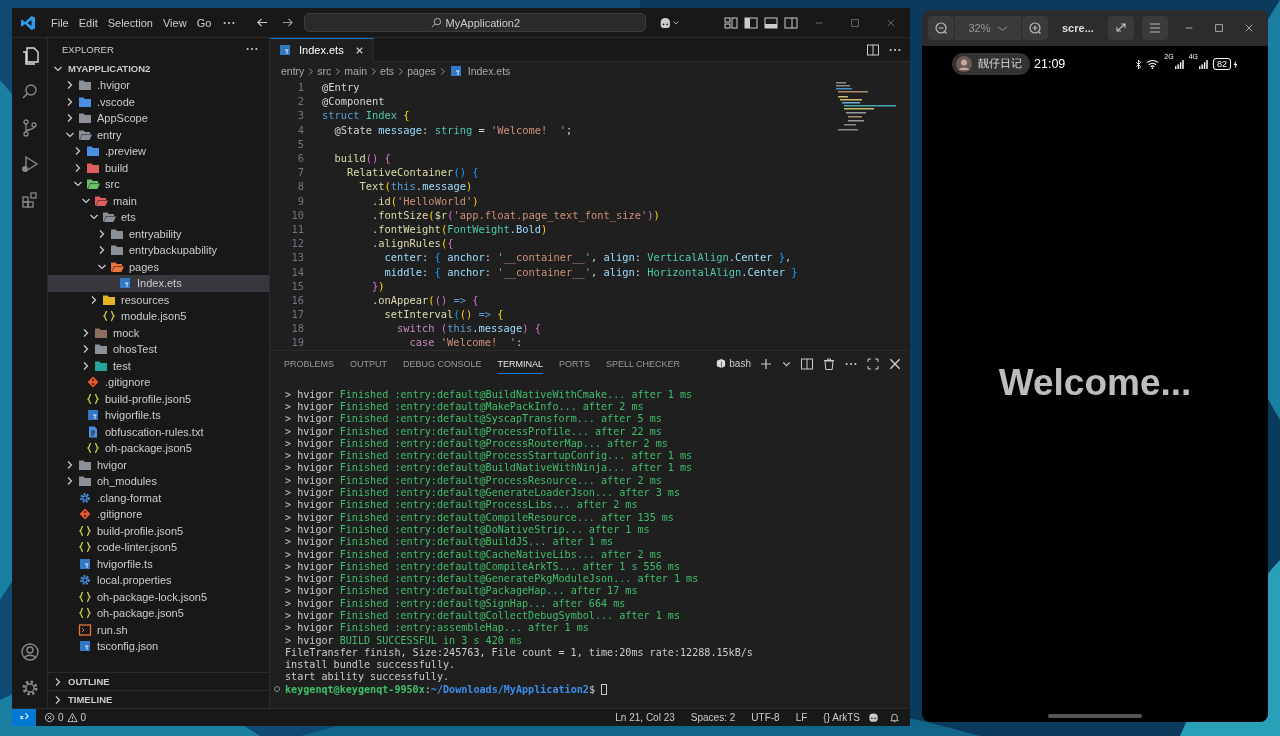 This screenshot has width=1280, height=736. Describe the element at coordinates (362, 158) in the screenshot. I see `code-line: build() {` at that location.